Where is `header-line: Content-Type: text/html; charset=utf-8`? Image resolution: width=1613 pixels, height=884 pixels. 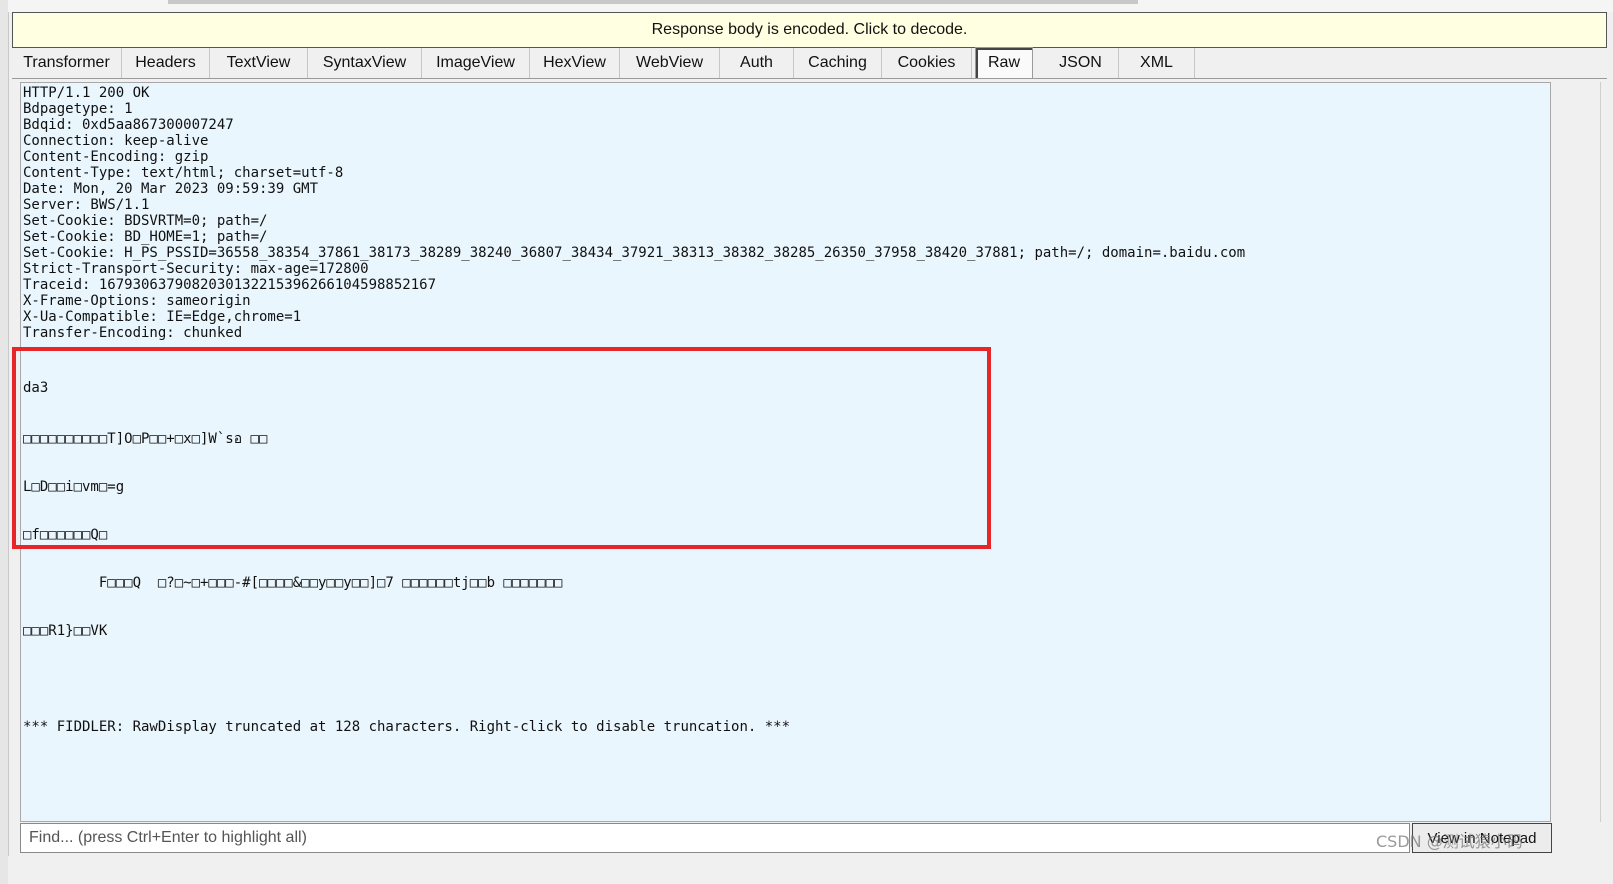 header-line: Content-Type: text/html; charset=utf-8 is located at coordinates (183, 173).